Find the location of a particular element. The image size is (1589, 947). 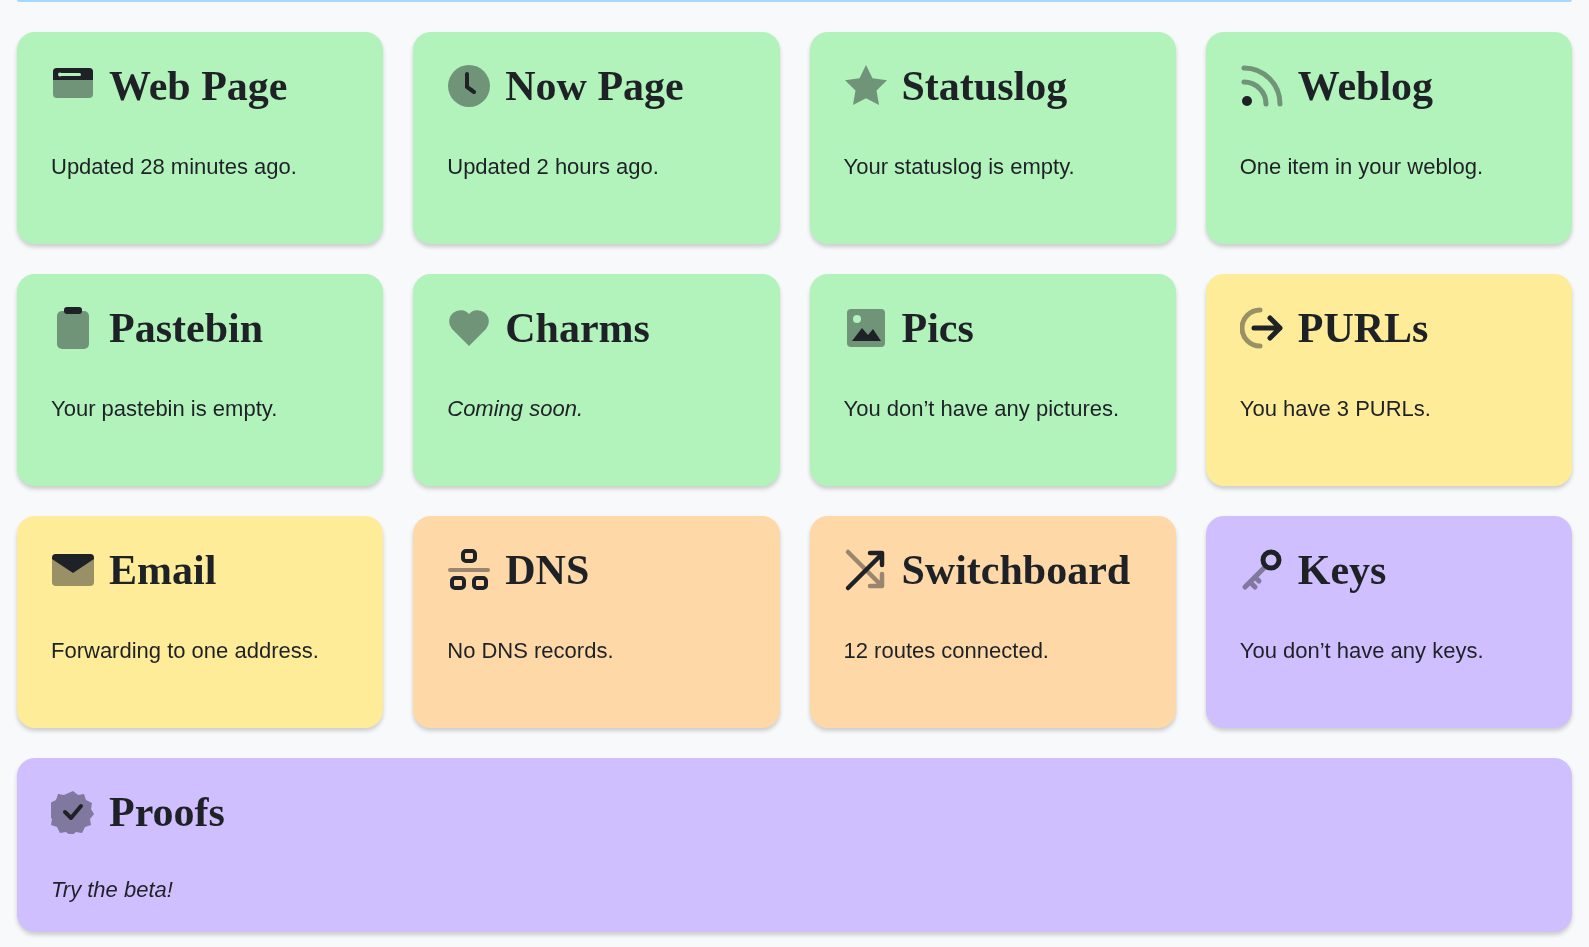

service-card: Email Forwarding to one address. is located at coordinates (200, 622).